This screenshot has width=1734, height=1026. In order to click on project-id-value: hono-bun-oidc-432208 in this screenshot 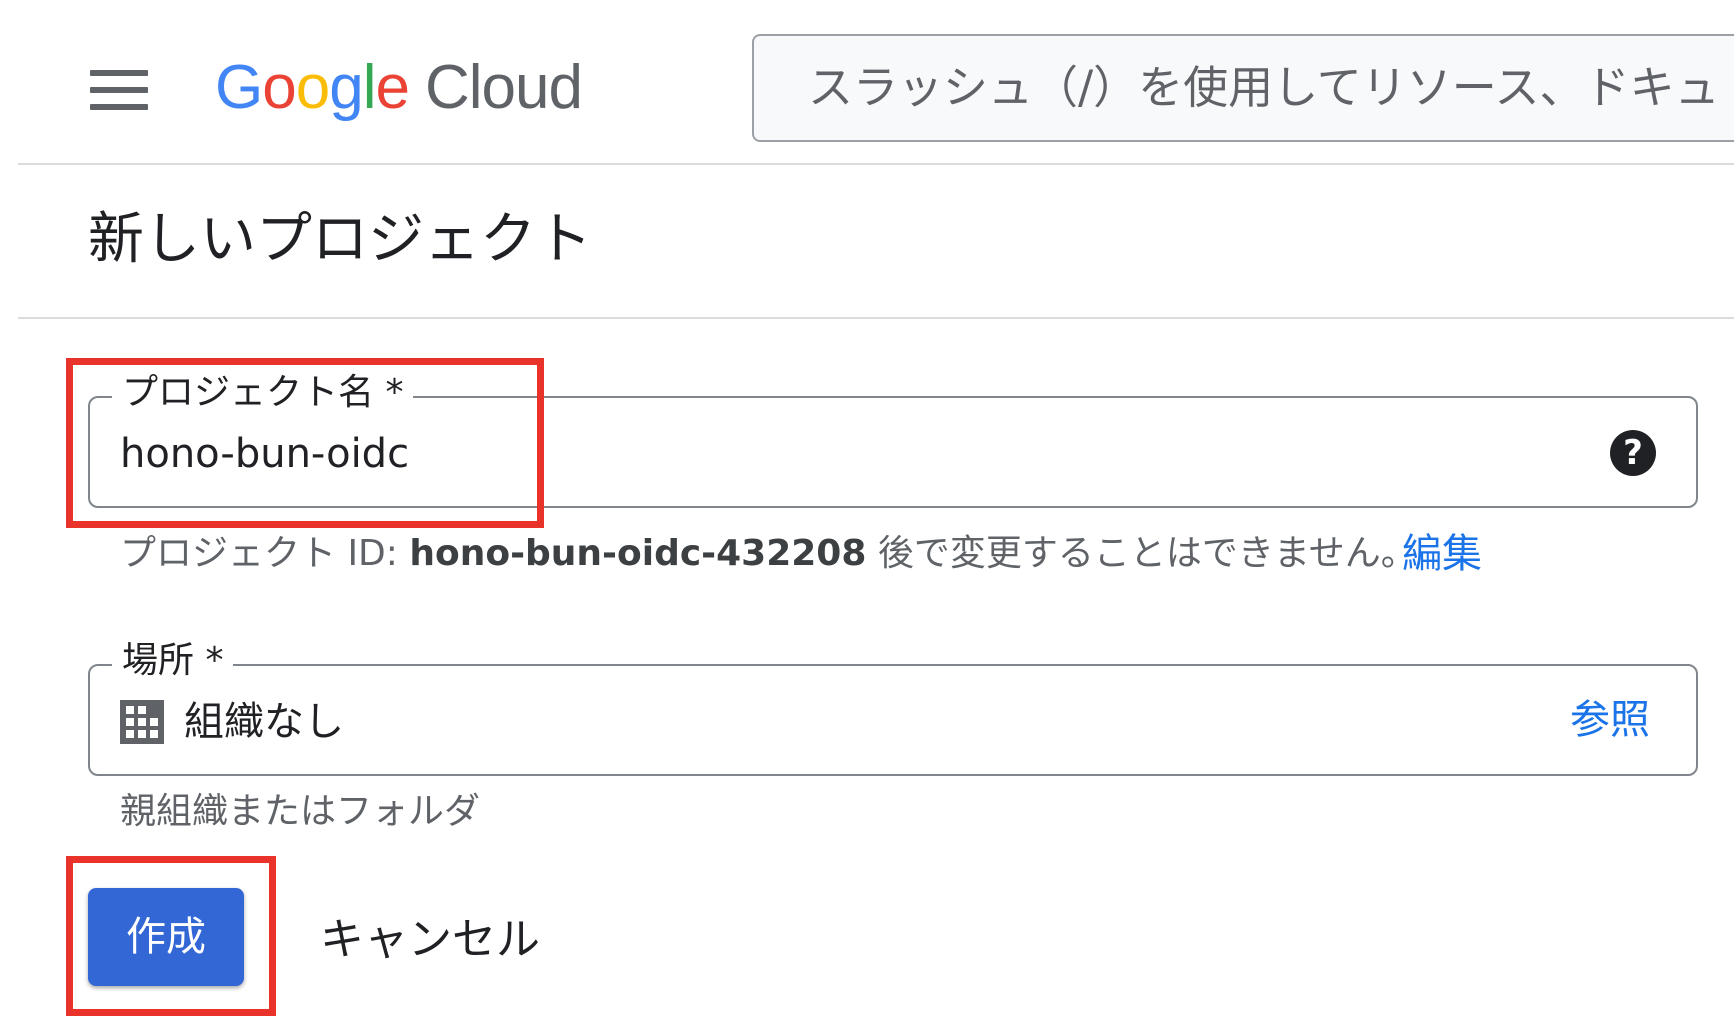, I will do `click(638, 553)`.